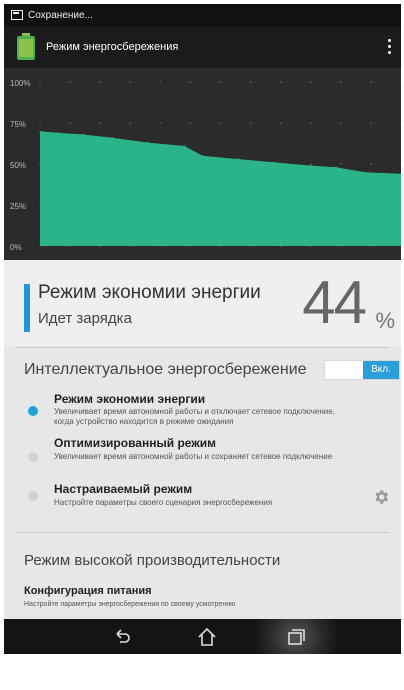 The image size is (404, 690). What do you see at coordinates (26, 46) in the screenshot?
I see `battery-app-icon` at bounding box center [26, 46].